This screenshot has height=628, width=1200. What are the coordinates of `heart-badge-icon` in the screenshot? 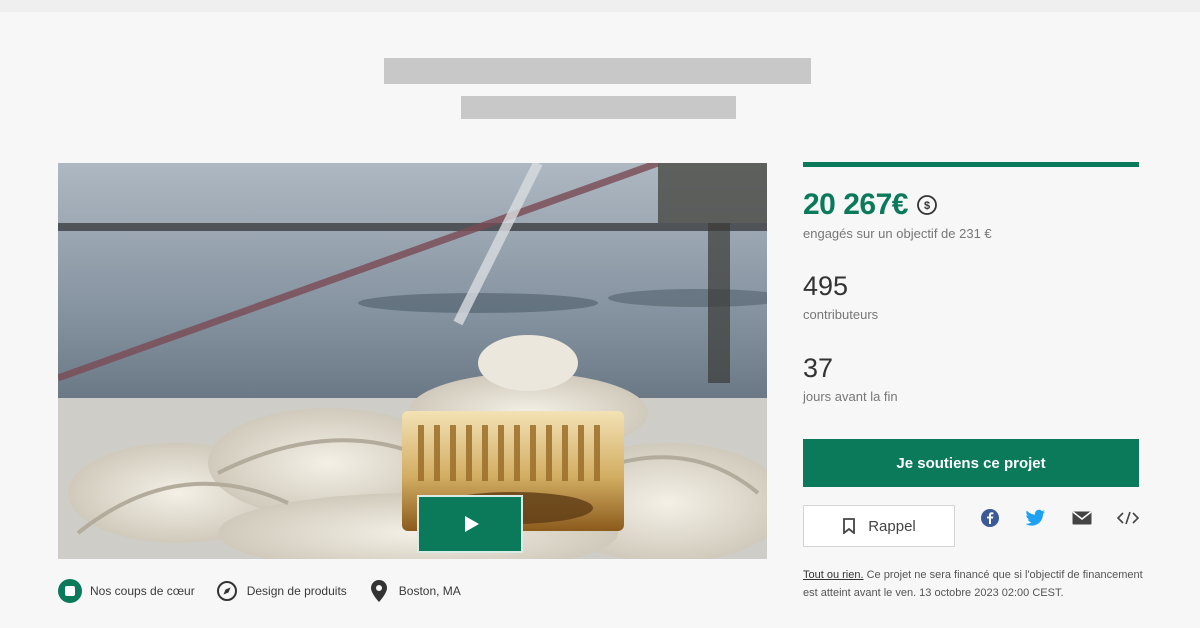 It's located at (70, 591).